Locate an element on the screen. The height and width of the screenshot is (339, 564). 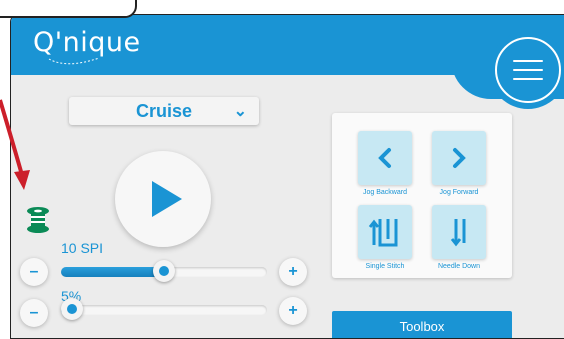
chevron-left-icon is located at coordinates (384, 158).